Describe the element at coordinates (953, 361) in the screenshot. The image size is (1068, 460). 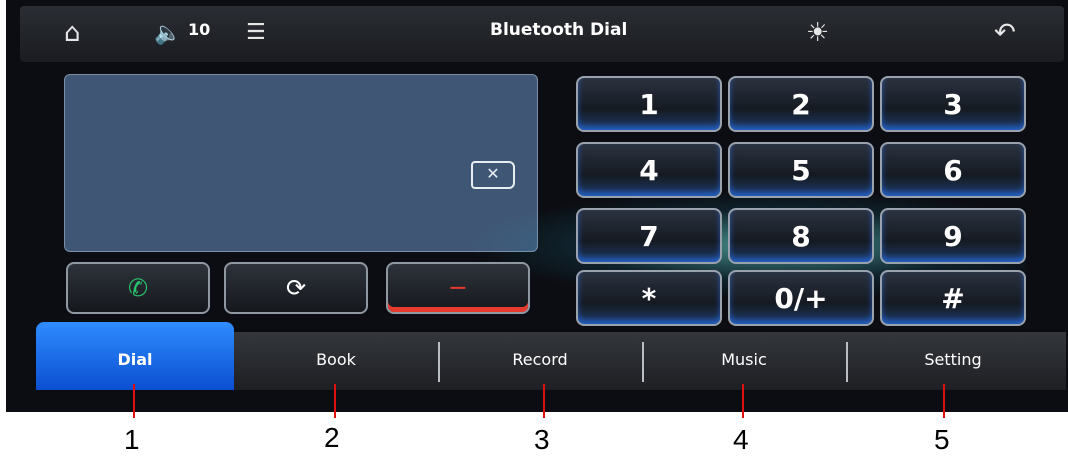
I see `tab-setting: Setting` at that location.